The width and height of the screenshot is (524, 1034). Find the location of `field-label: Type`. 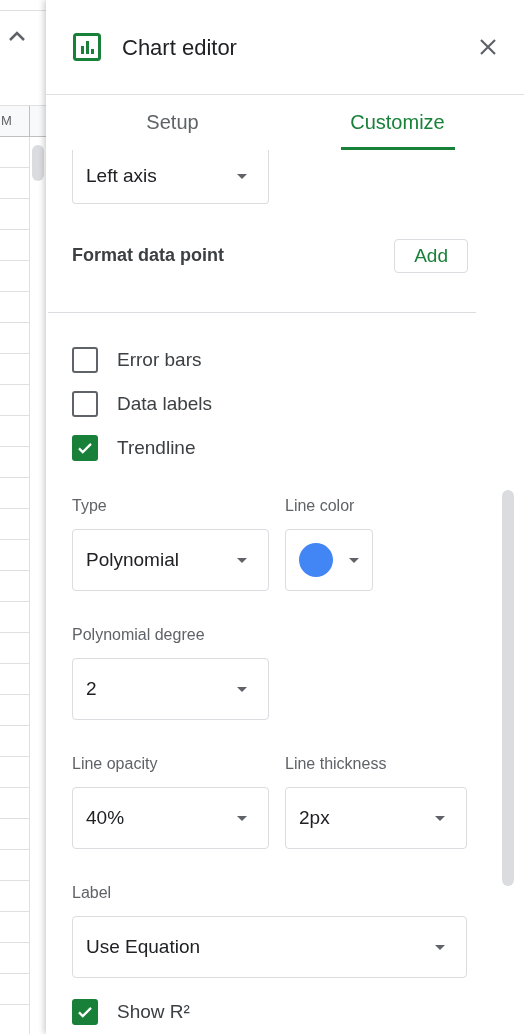

field-label: Type is located at coordinates (90, 506).